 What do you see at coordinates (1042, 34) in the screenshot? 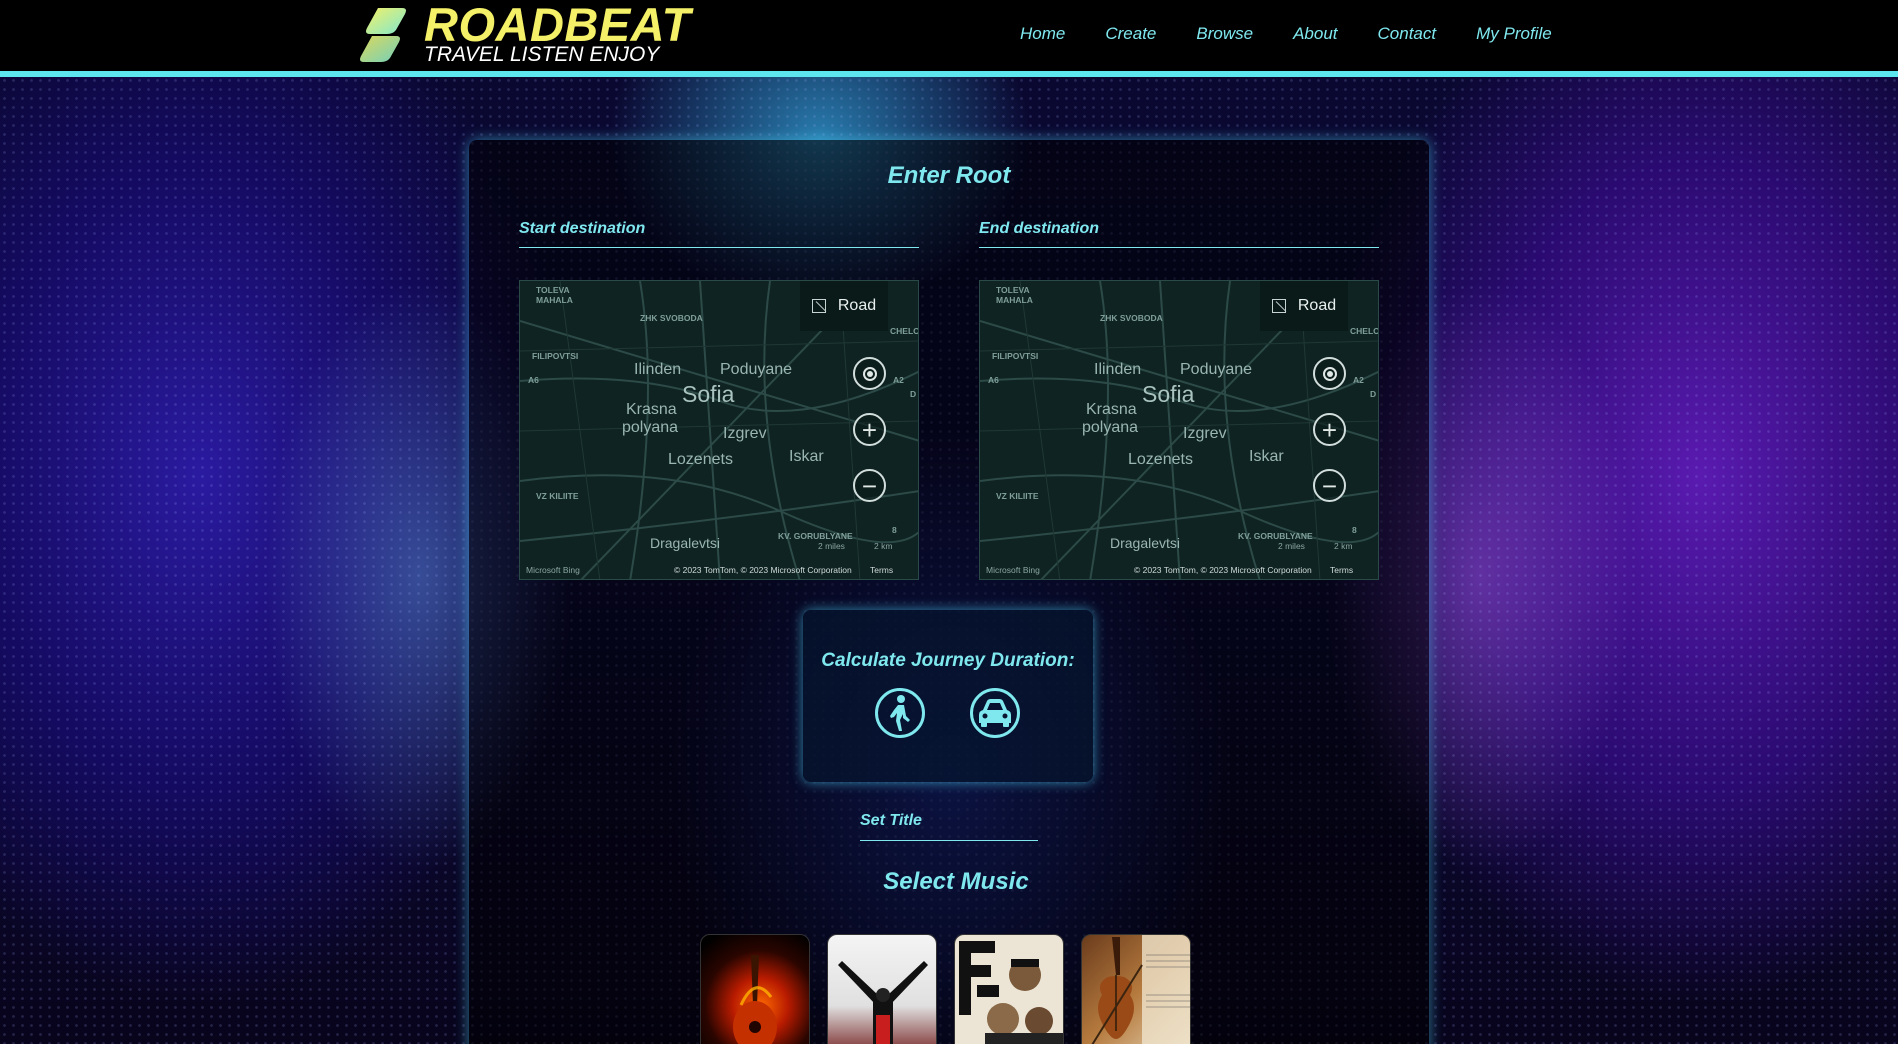
I see `nav-home: Home` at bounding box center [1042, 34].